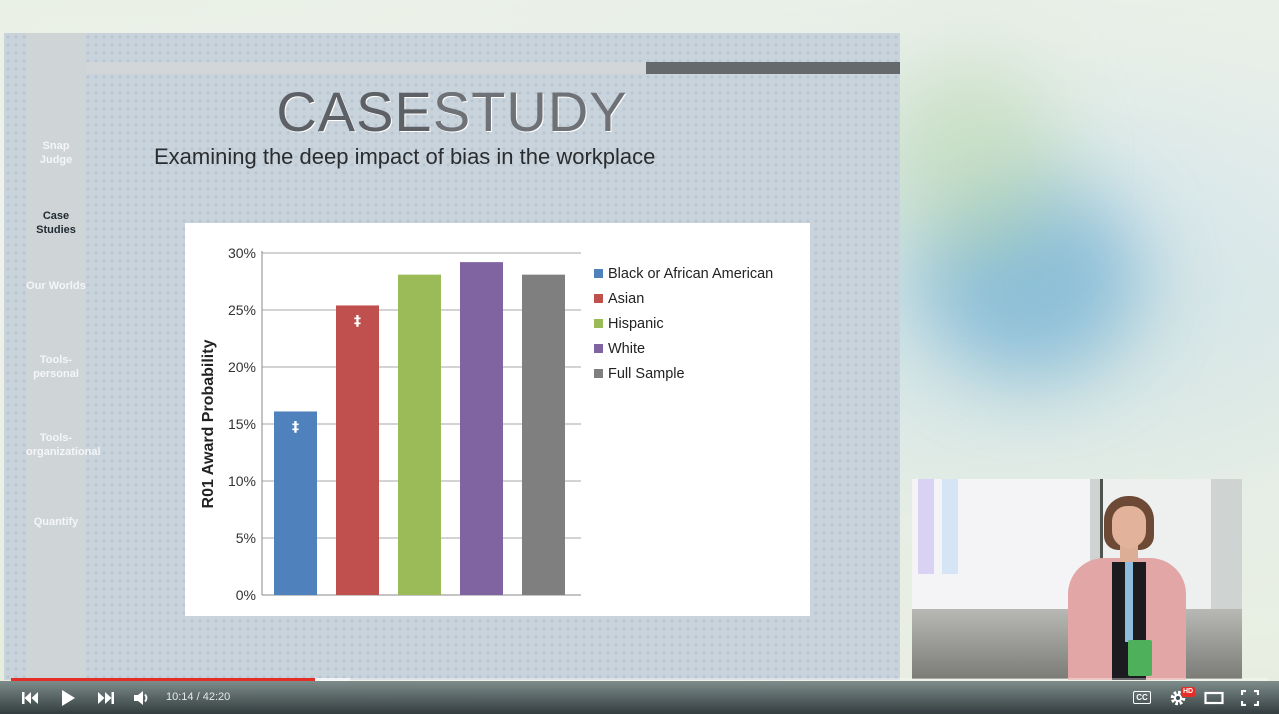 The width and height of the screenshot is (1279, 714). What do you see at coordinates (1129, 527) in the screenshot?
I see `speaker-face` at bounding box center [1129, 527].